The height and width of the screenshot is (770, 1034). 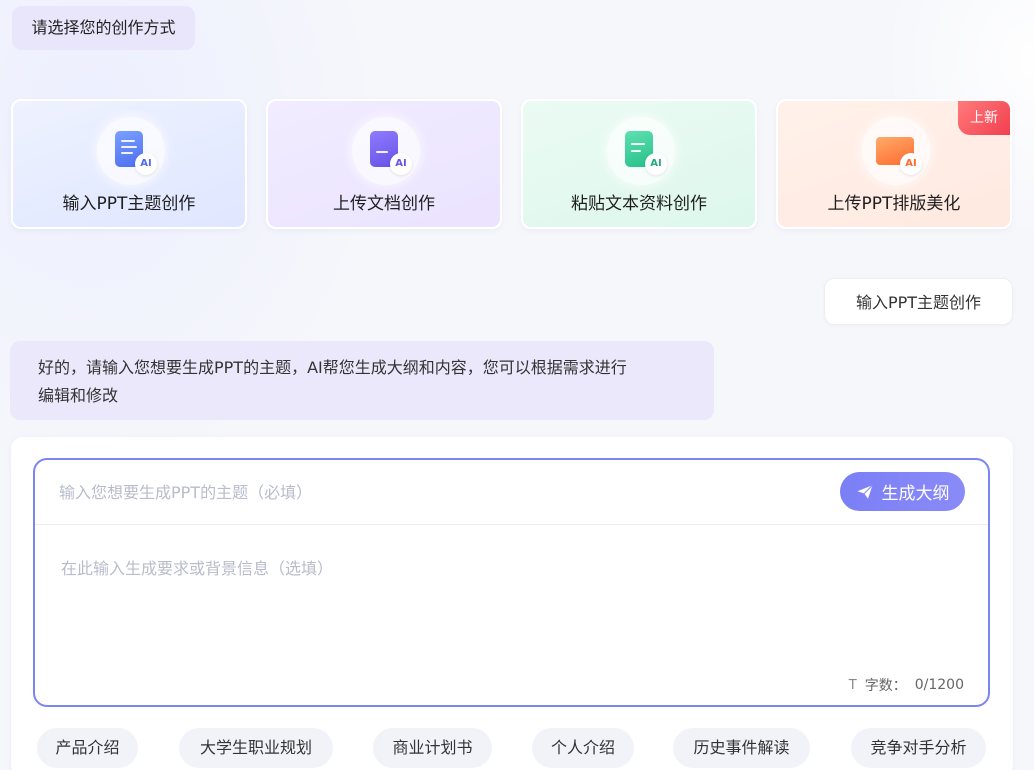 What do you see at coordinates (641, 151) in the screenshot?
I see `clipboard-ai-icon: AI` at bounding box center [641, 151].